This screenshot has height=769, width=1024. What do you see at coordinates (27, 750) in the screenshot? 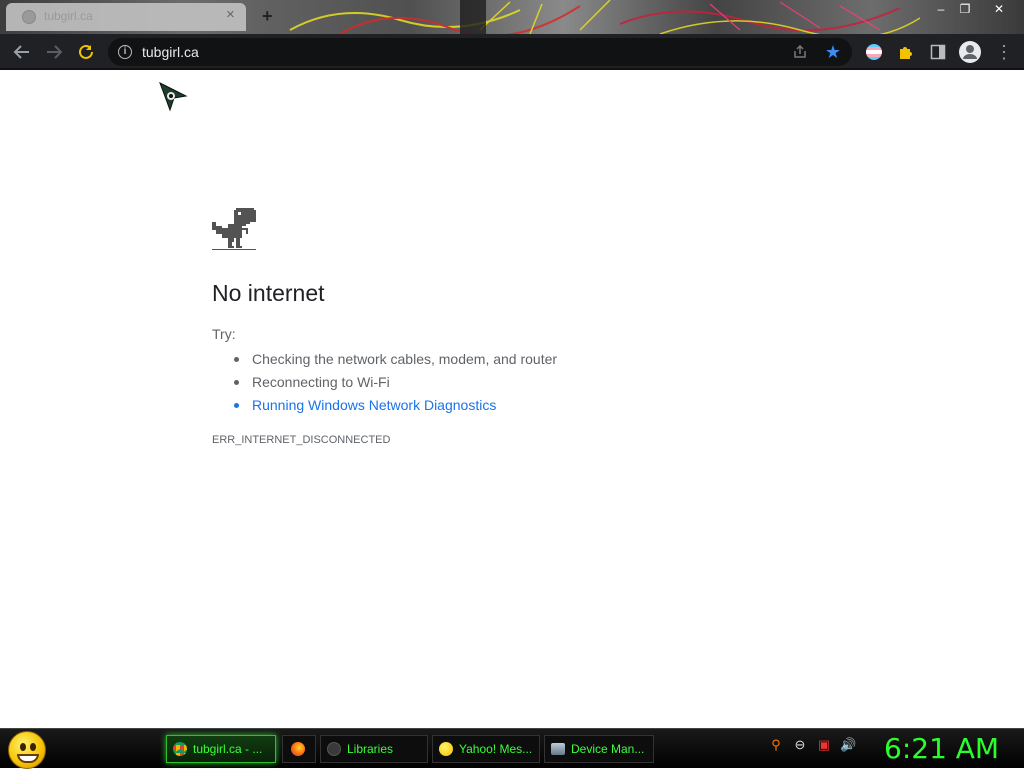
I see `start-button-smiley-icon` at bounding box center [27, 750].